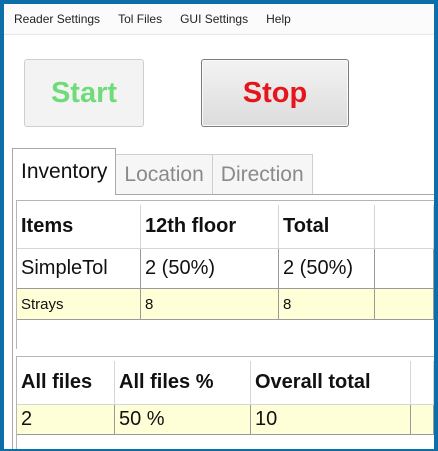 The image size is (438, 451). What do you see at coordinates (66, 383) in the screenshot?
I see `column-header-all-files: All files` at bounding box center [66, 383].